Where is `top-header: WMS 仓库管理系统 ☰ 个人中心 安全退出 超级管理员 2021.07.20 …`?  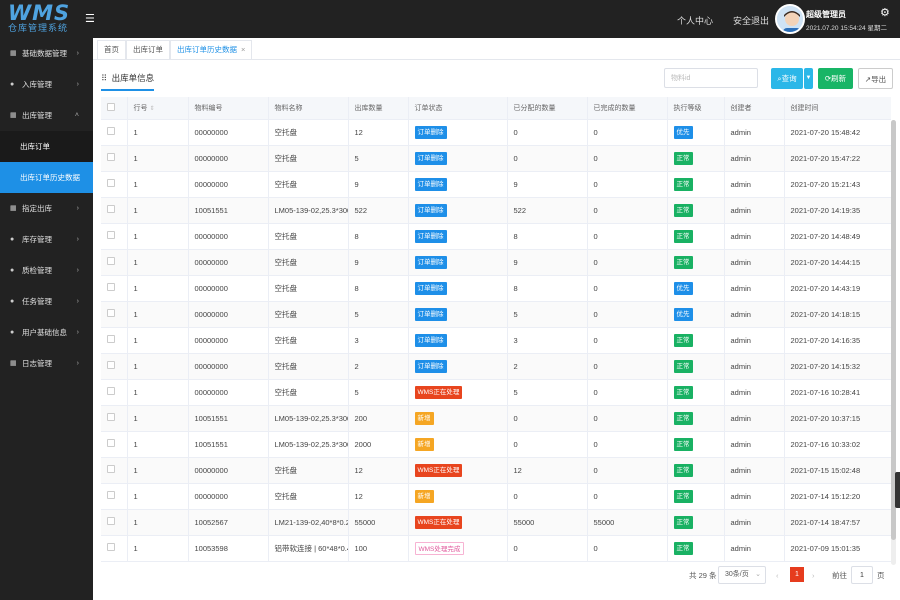 top-header: WMS 仓库管理系统 ☰ 个人中心 安全退出 超级管理员 2021.07.20 … is located at coordinates (450, 19).